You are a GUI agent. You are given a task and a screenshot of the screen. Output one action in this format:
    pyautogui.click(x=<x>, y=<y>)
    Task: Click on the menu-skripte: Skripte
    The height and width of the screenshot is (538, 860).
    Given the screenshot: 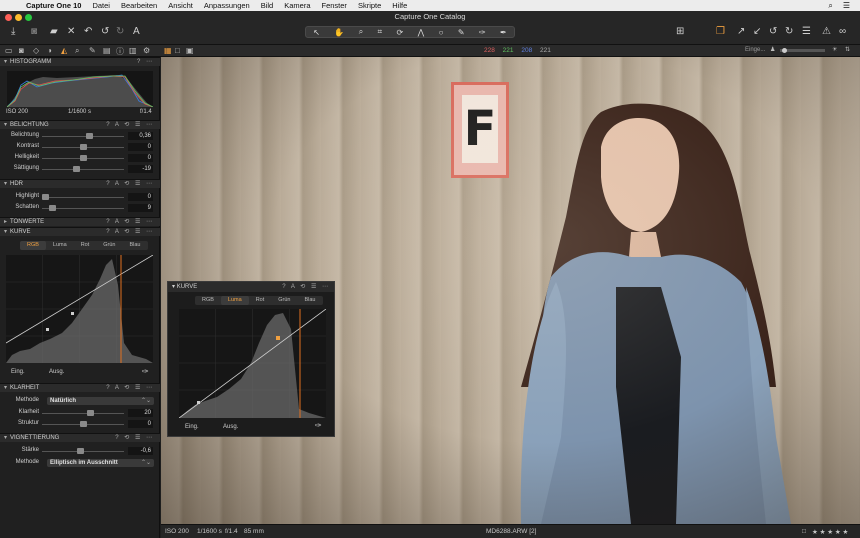 What is the action you would take?
    pyautogui.click(x=369, y=5)
    